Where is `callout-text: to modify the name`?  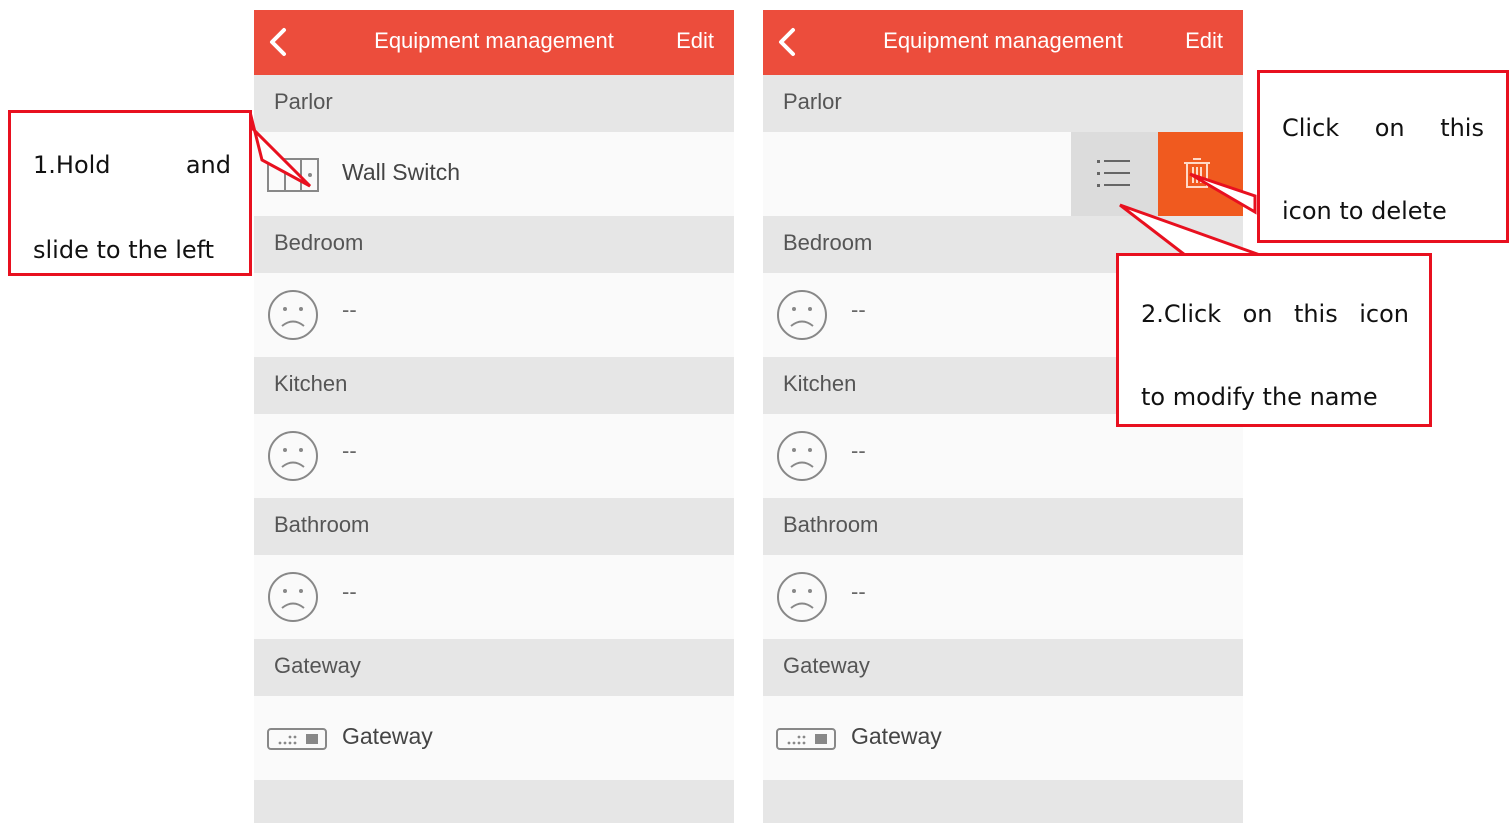
callout-text: to modify the name is located at coordinates (1259, 397).